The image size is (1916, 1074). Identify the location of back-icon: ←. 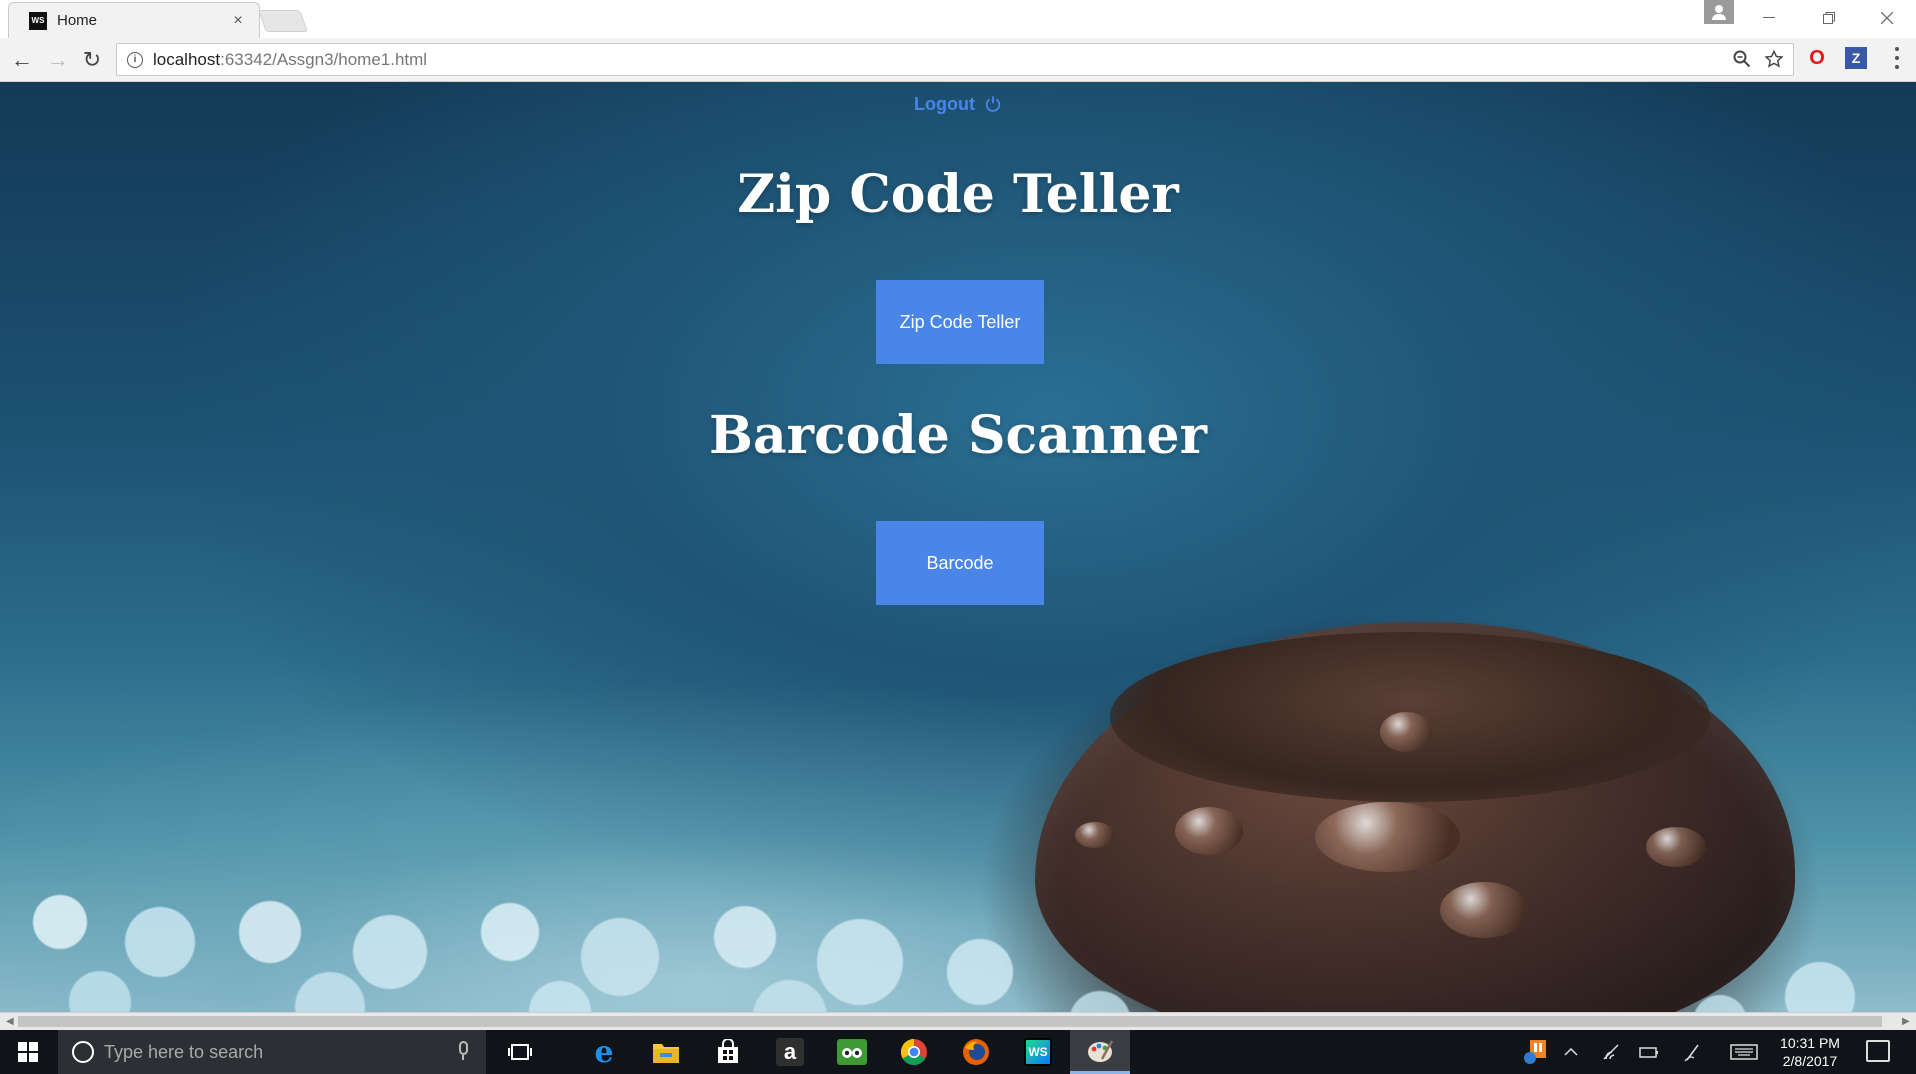
(22, 60).